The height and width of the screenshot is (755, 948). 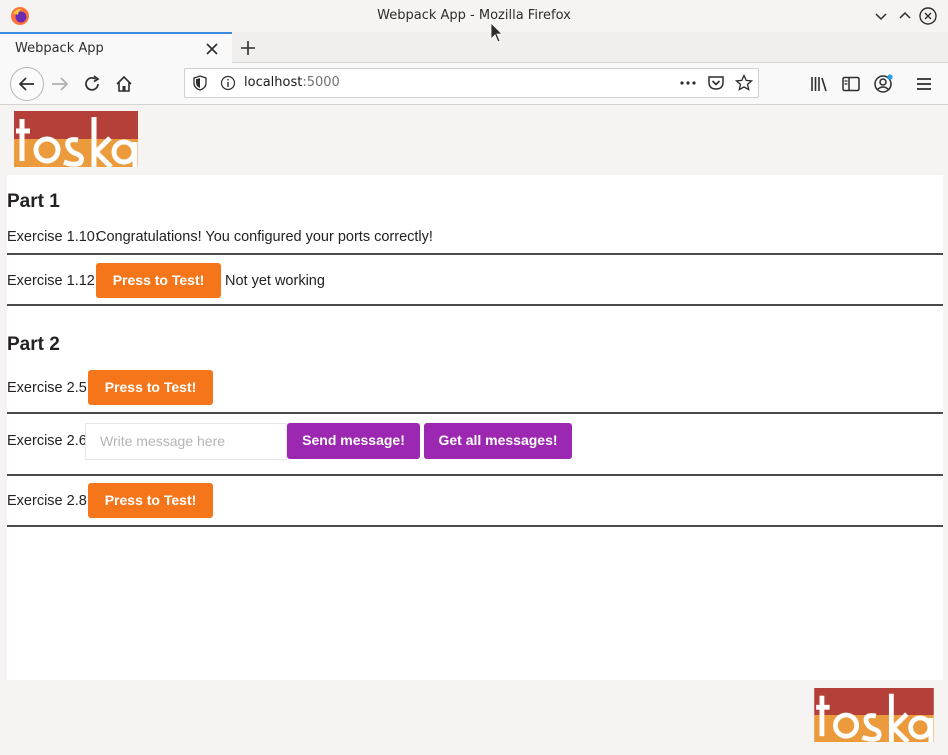 I want to click on url-host: localhost, so click(x=273, y=82).